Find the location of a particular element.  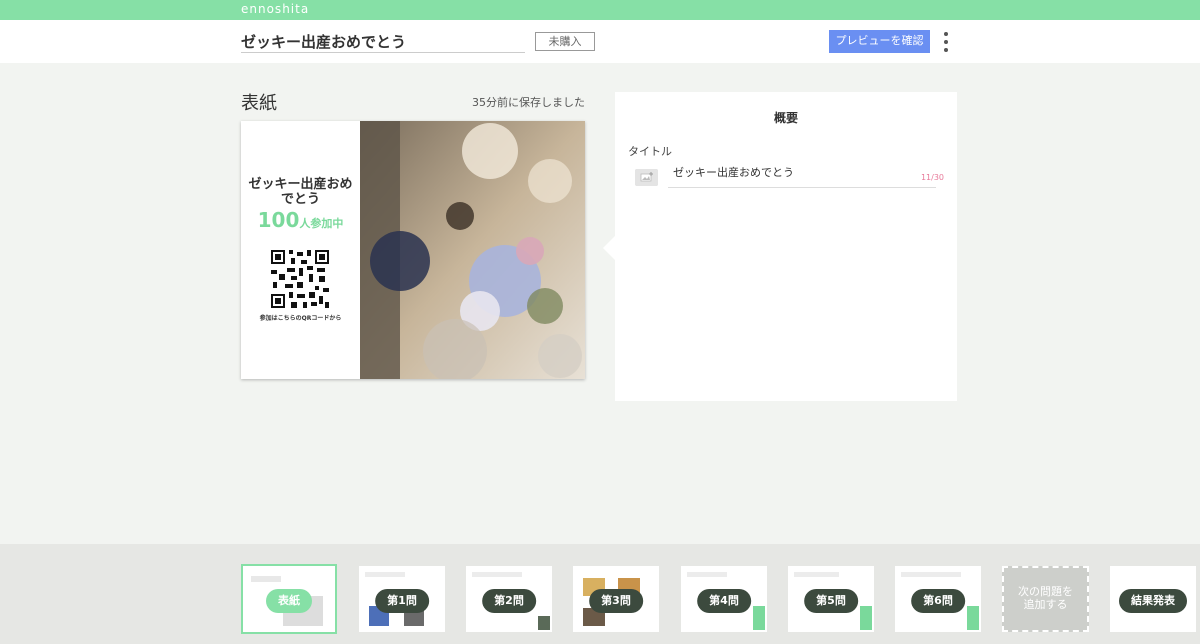

slide-thumb-q6: 第6問 is located at coordinates (938, 599).